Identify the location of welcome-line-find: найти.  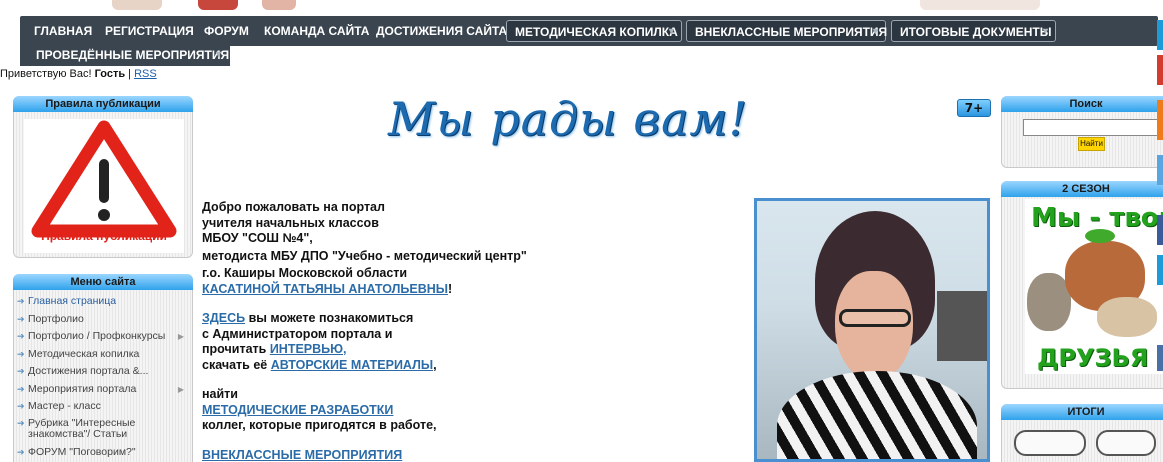
(220, 394).